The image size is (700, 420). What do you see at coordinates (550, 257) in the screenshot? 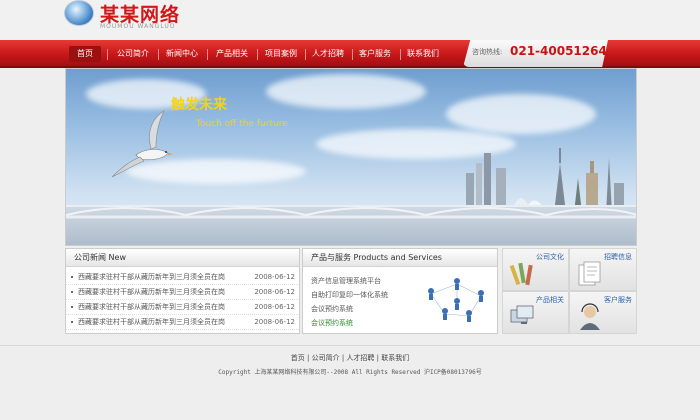
I see `quick-link-label: 公司文化` at bounding box center [550, 257].